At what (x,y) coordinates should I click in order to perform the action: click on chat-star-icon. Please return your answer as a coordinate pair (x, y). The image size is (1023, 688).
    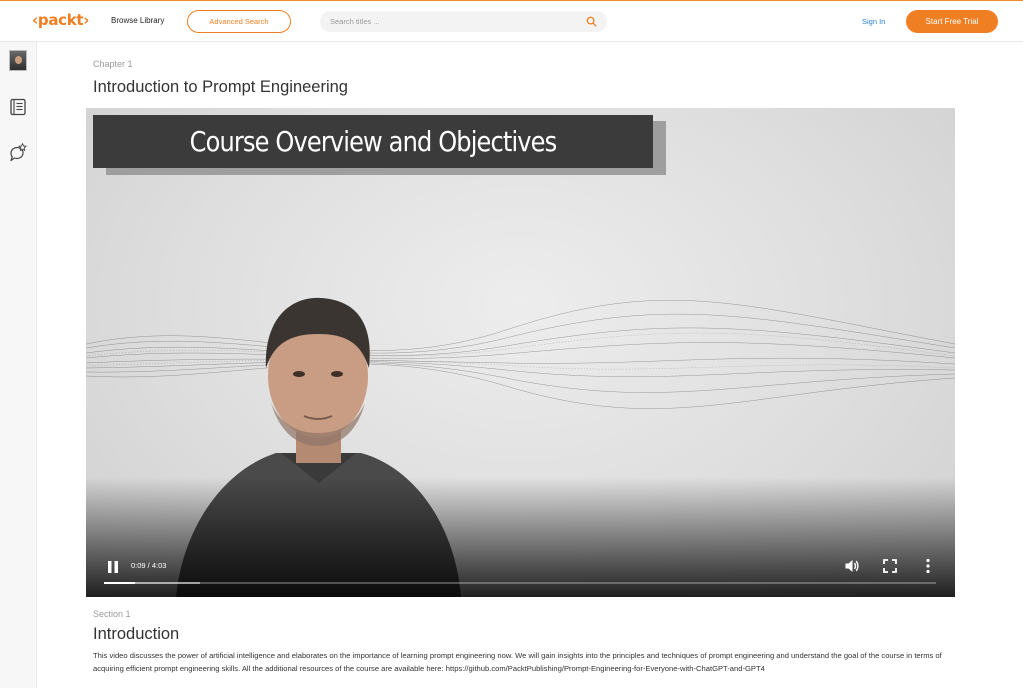
    Looking at the image, I should click on (18, 152).